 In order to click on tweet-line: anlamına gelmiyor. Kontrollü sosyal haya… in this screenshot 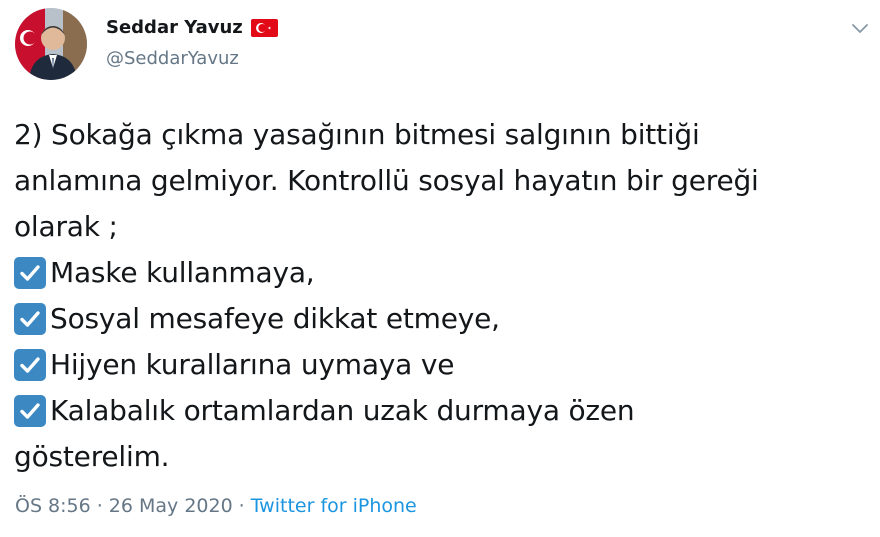, I will do `click(444, 181)`.